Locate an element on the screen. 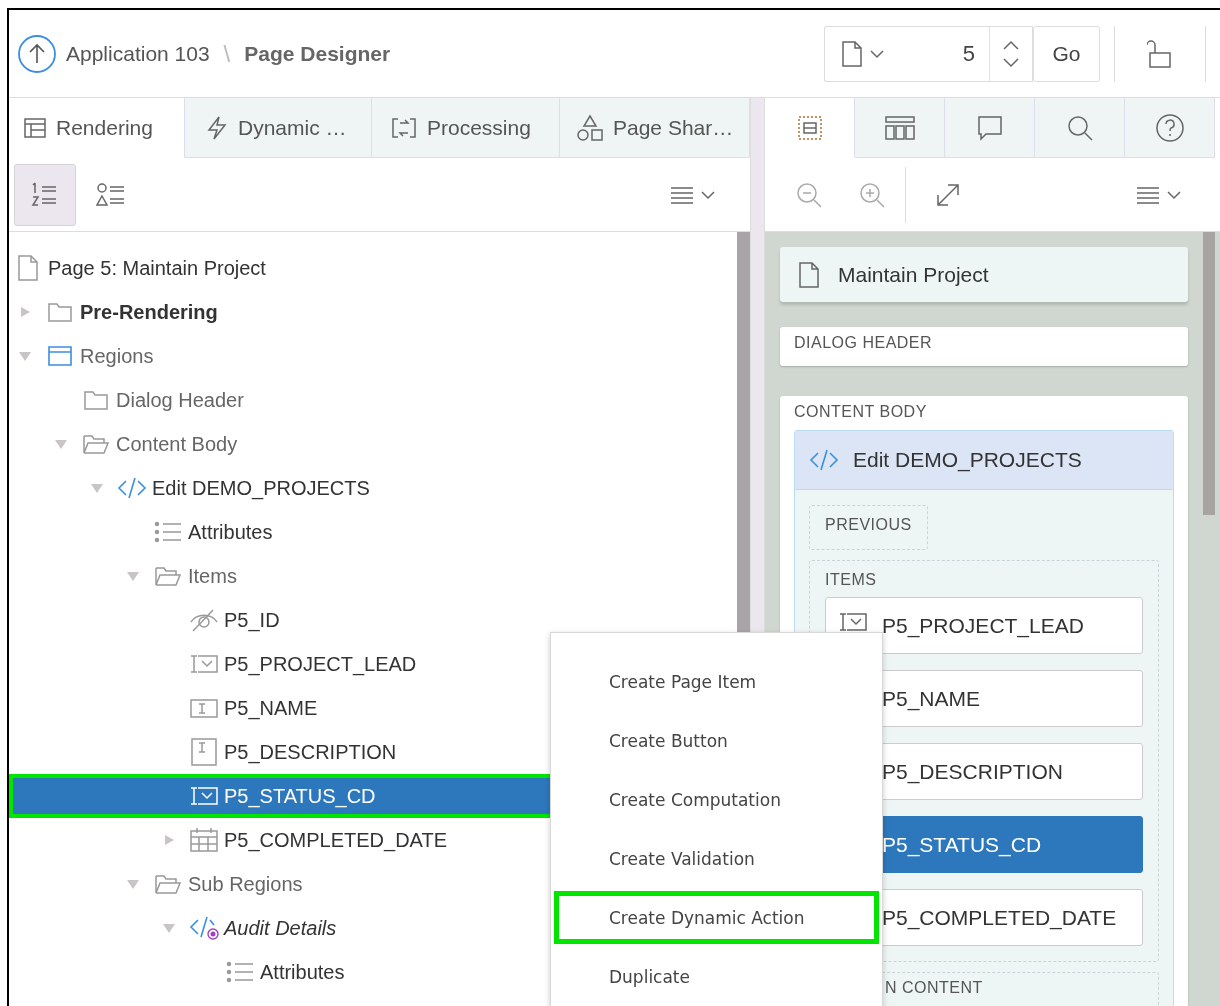 The image size is (1220, 1006). chevron-up-icon is located at coordinates (1011, 44).